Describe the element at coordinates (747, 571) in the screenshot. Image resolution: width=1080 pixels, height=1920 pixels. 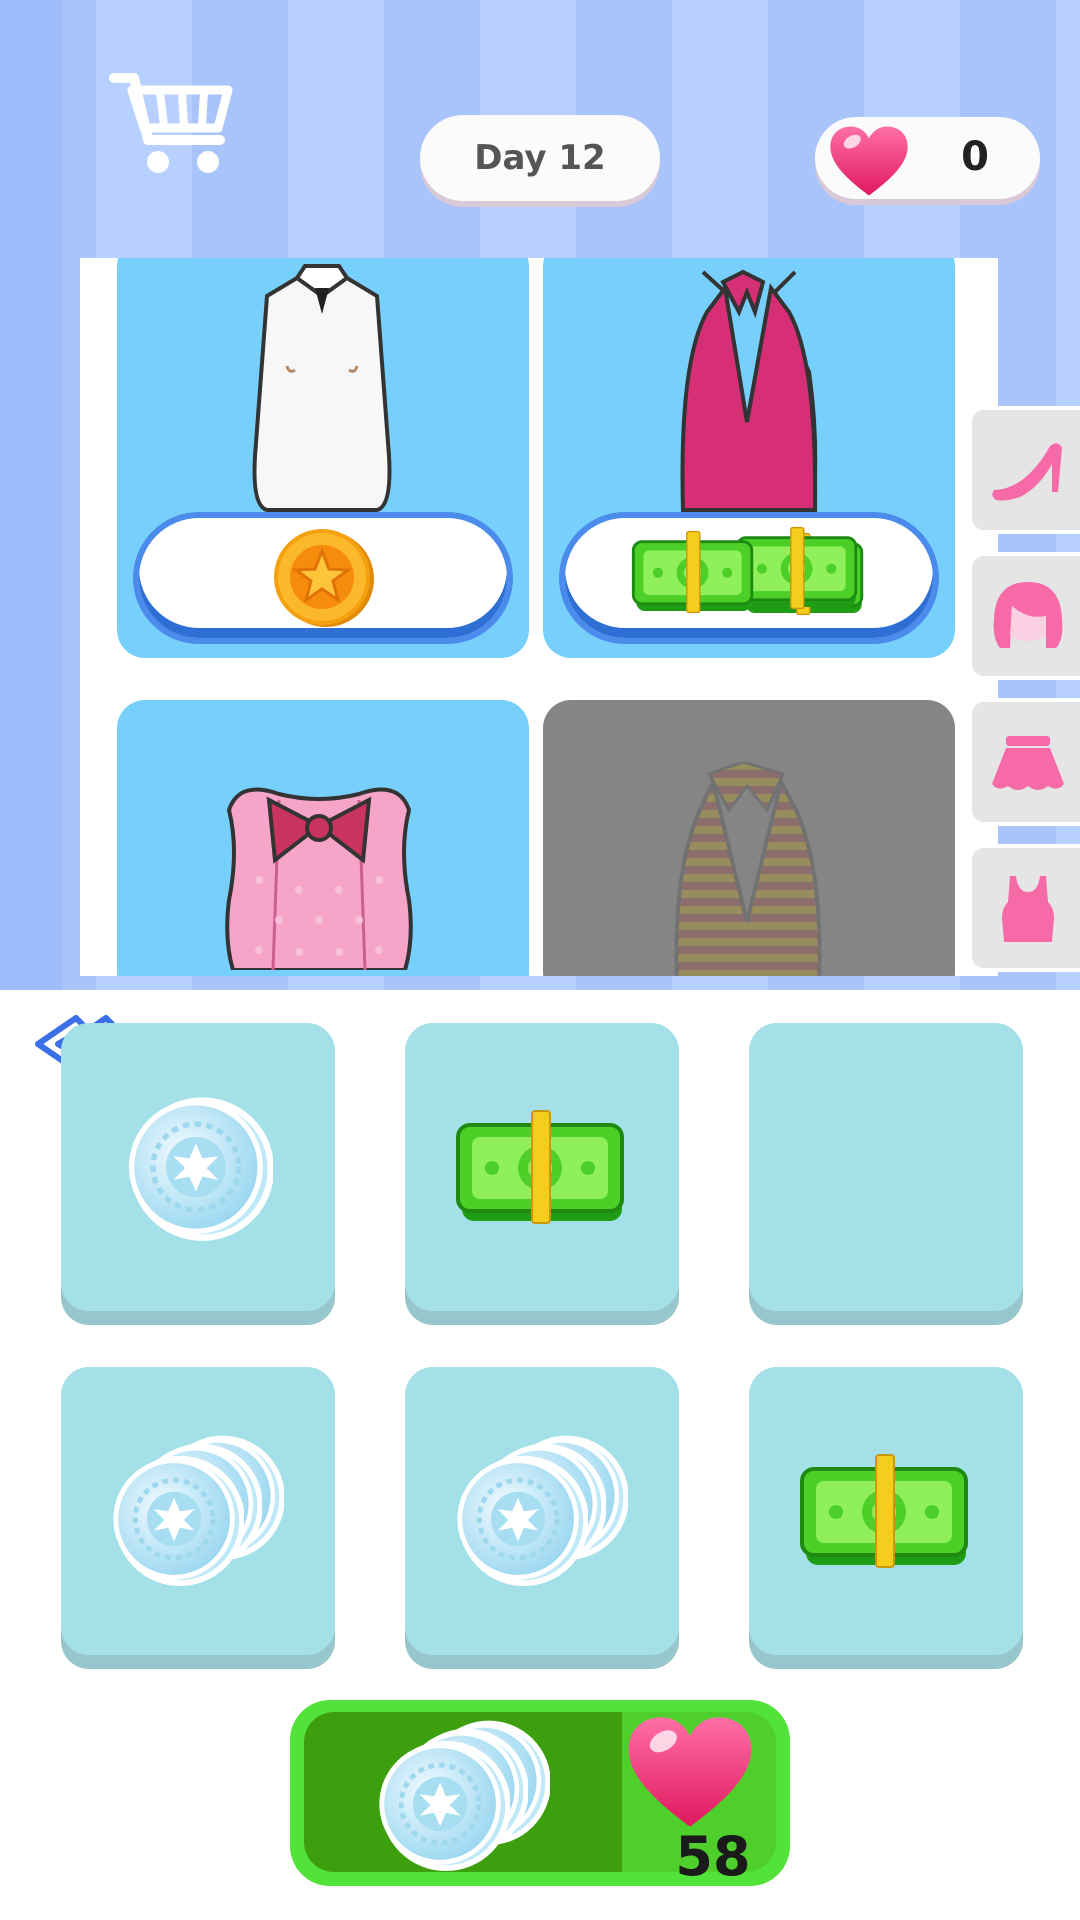
I see `cash-stack-icon` at that location.